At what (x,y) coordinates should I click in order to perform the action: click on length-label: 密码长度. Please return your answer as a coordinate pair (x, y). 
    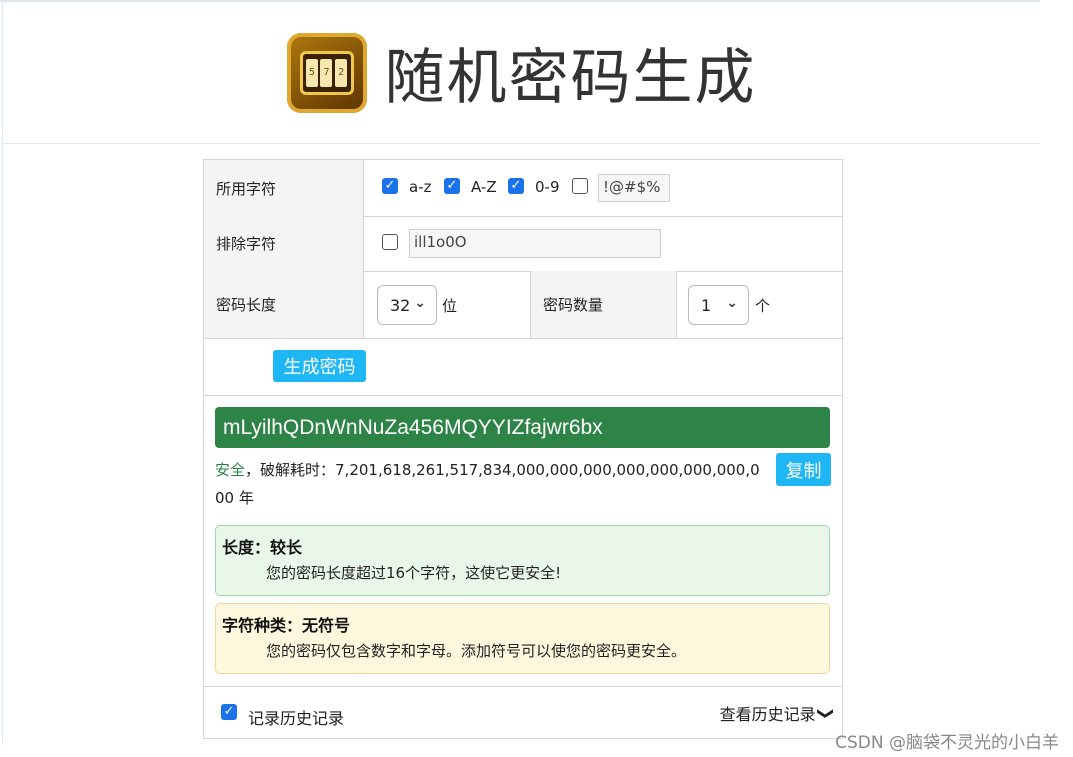
    Looking at the image, I should click on (284, 304).